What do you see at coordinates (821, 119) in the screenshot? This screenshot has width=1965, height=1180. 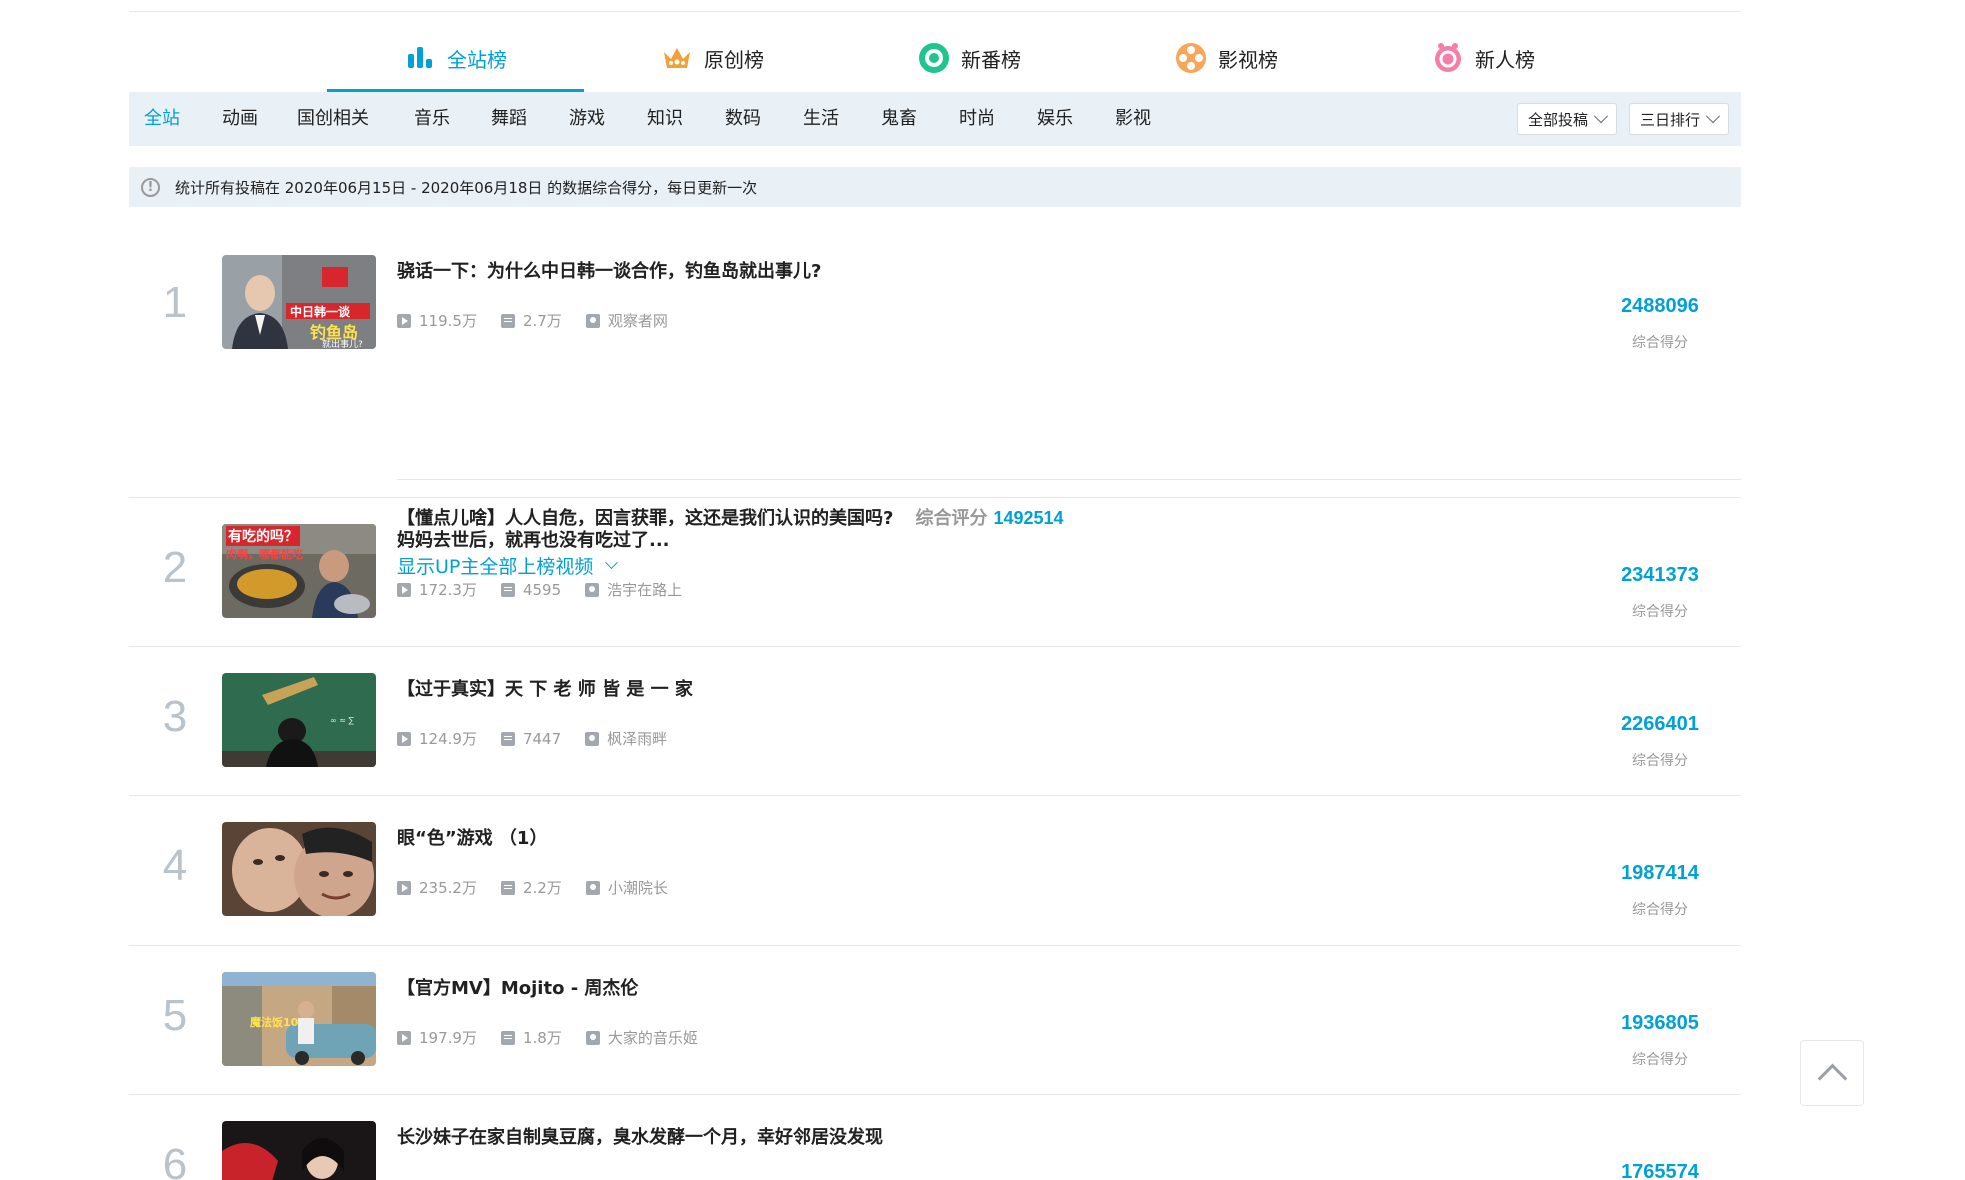 I see `category-life: 生活` at bounding box center [821, 119].